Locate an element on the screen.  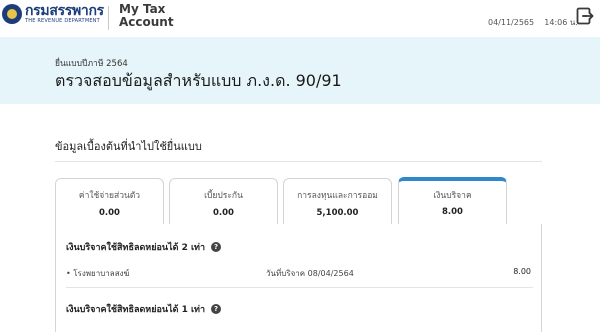
app-name-line2: Account is located at coordinates (146, 22).